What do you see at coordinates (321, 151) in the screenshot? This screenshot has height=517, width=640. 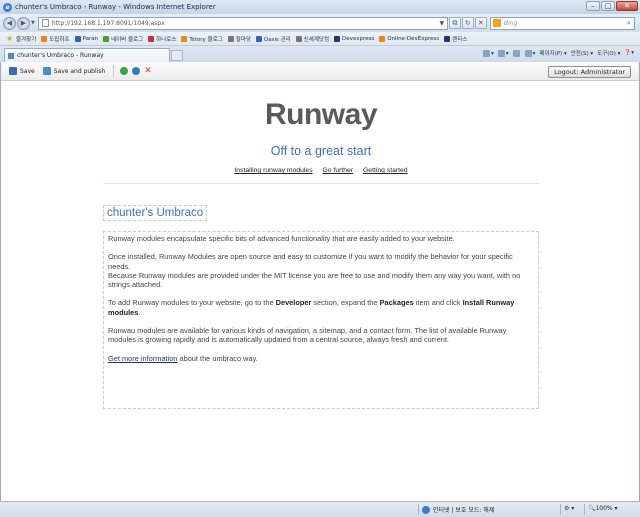 I see `page-subtitle: Off to a great start` at bounding box center [321, 151].